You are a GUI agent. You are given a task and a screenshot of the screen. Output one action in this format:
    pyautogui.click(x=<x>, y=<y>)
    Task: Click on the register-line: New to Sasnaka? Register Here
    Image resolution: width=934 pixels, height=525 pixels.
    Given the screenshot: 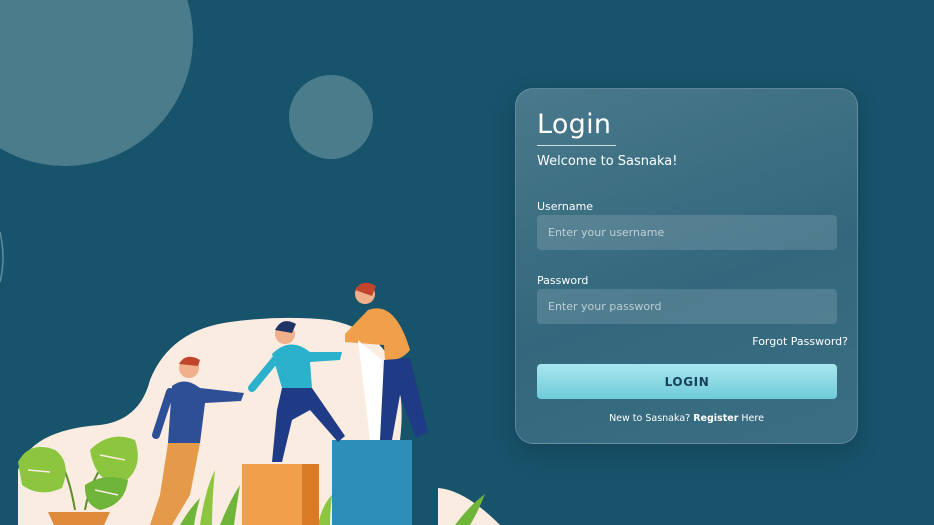 What is the action you would take?
    pyautogui.click(x=686, y=418)
    